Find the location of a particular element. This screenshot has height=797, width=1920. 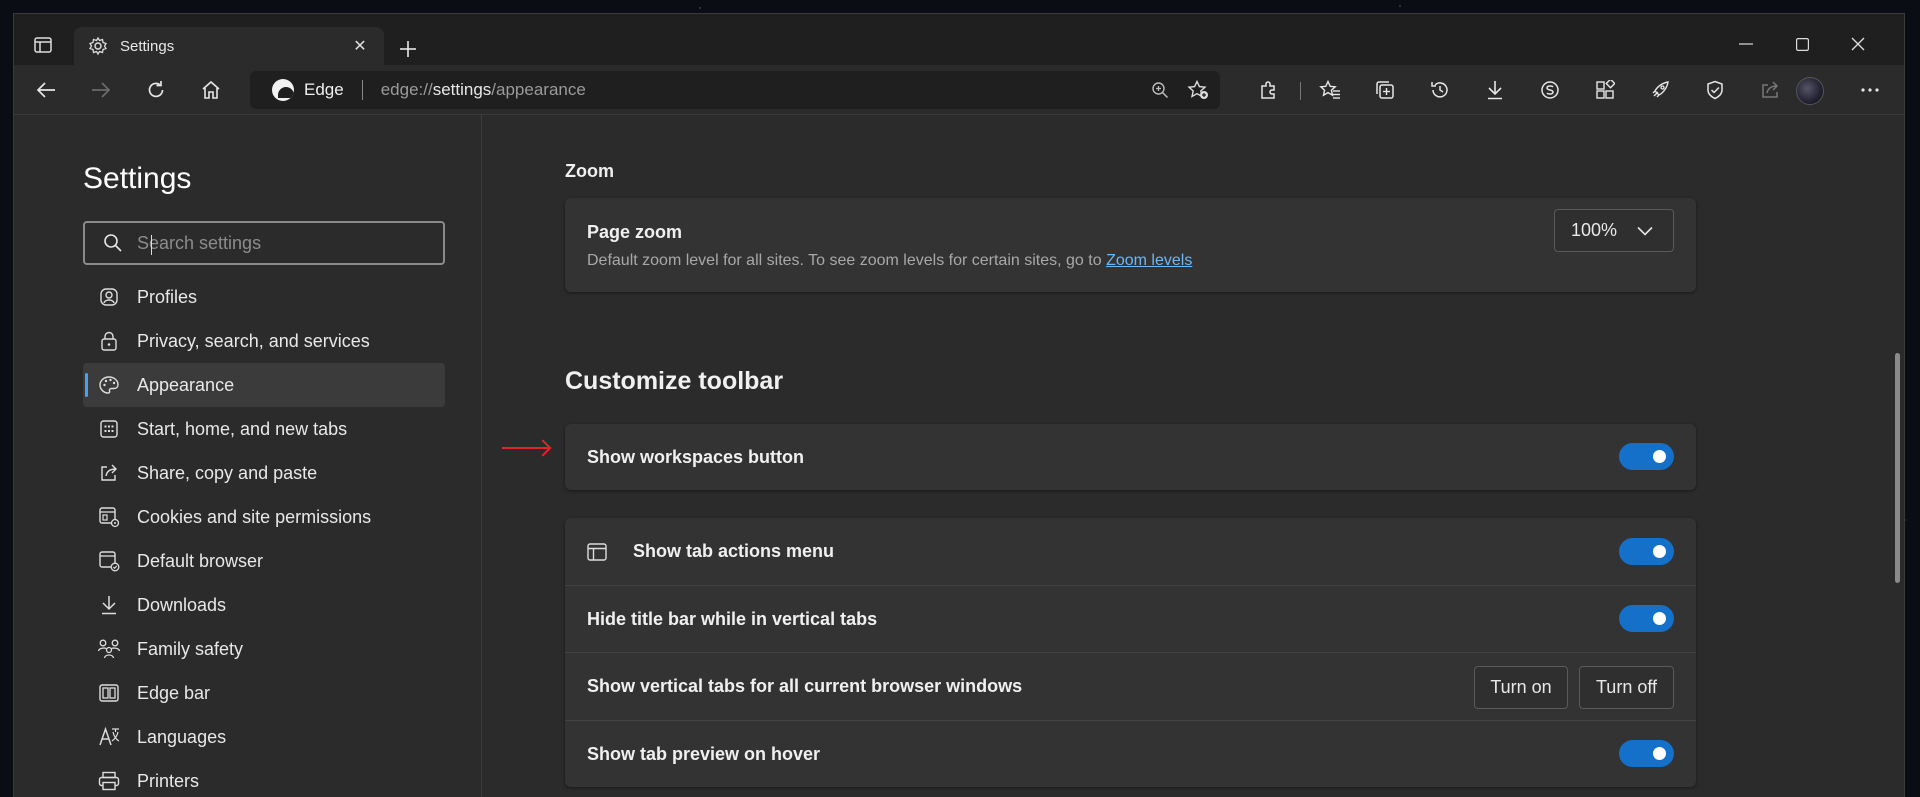

sidebar-item-cookies: Cookies and site permissions is located at coordinates (264, 517).